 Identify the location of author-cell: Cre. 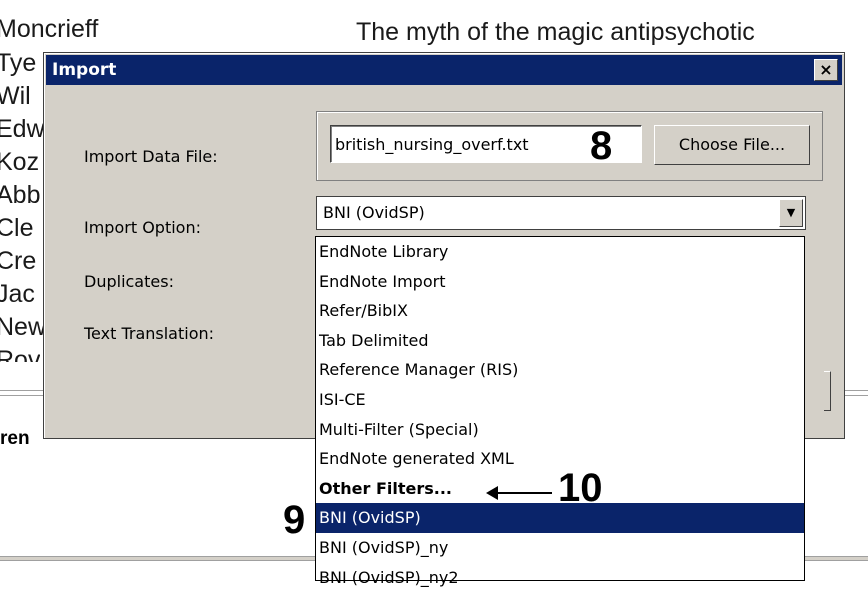
(18, 261).